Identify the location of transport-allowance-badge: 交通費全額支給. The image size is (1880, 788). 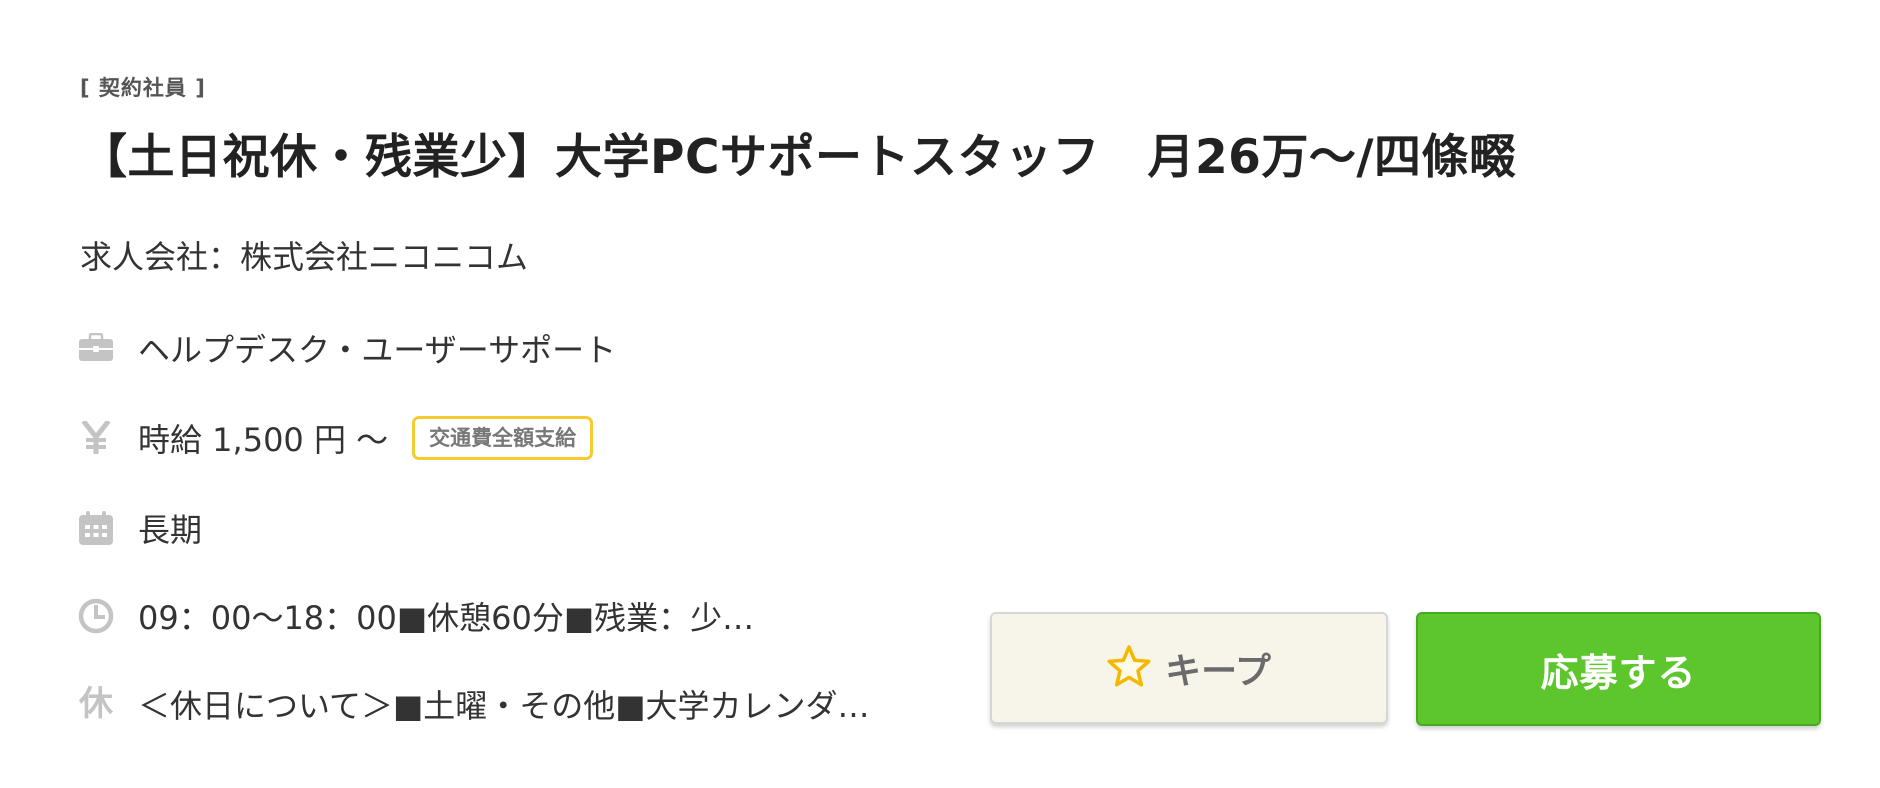
(503, 438).